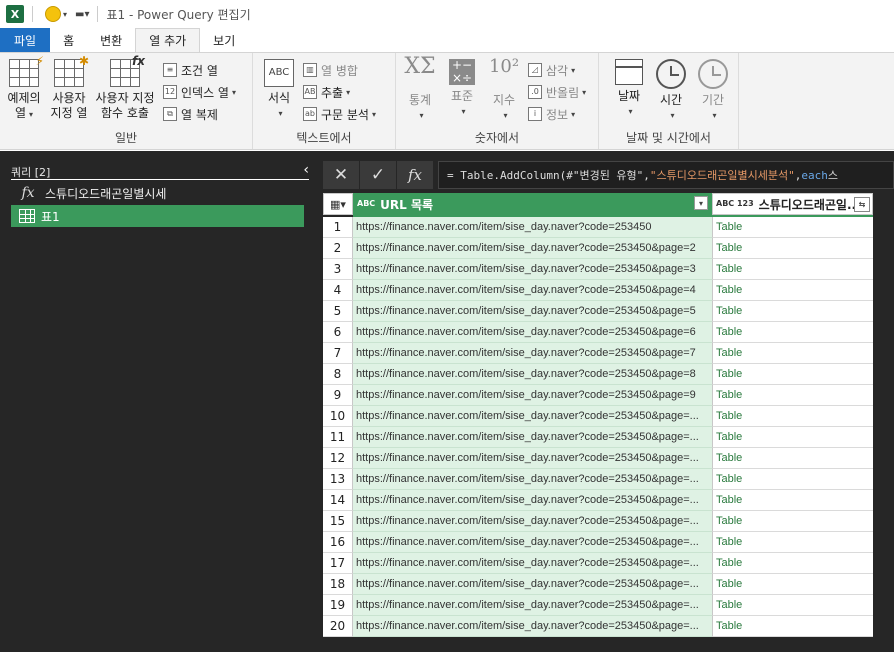  I want to click on row-number: 11, so click(338, 437).